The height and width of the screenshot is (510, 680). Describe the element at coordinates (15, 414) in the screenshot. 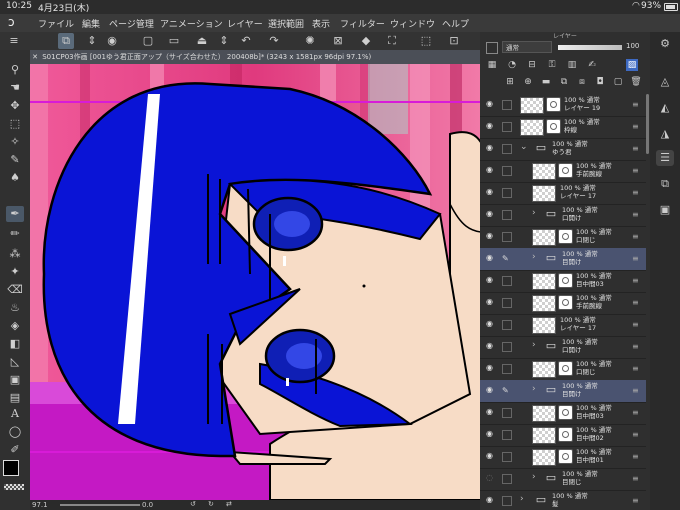

I see `text-tool-icon: A` at that location.